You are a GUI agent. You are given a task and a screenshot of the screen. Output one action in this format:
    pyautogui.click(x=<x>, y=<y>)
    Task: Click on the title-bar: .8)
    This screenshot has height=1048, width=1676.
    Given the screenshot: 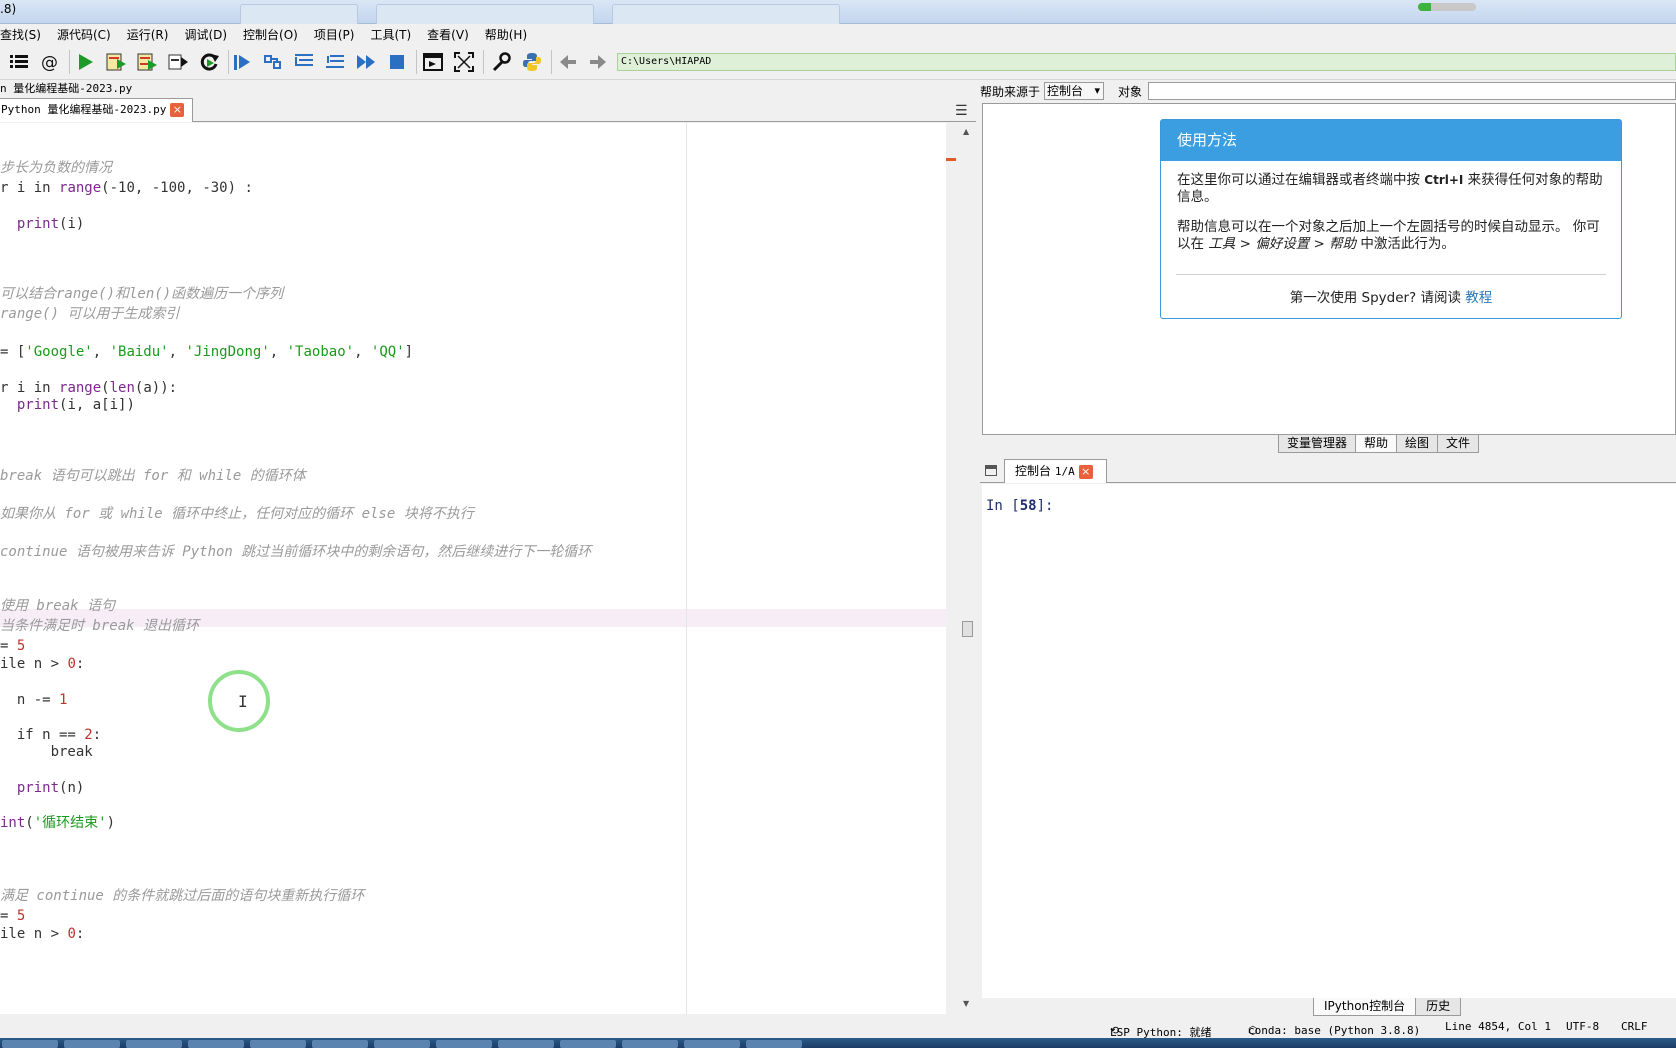 What is the action you would take?
    pyautogui.click(x=838, y=12)
    